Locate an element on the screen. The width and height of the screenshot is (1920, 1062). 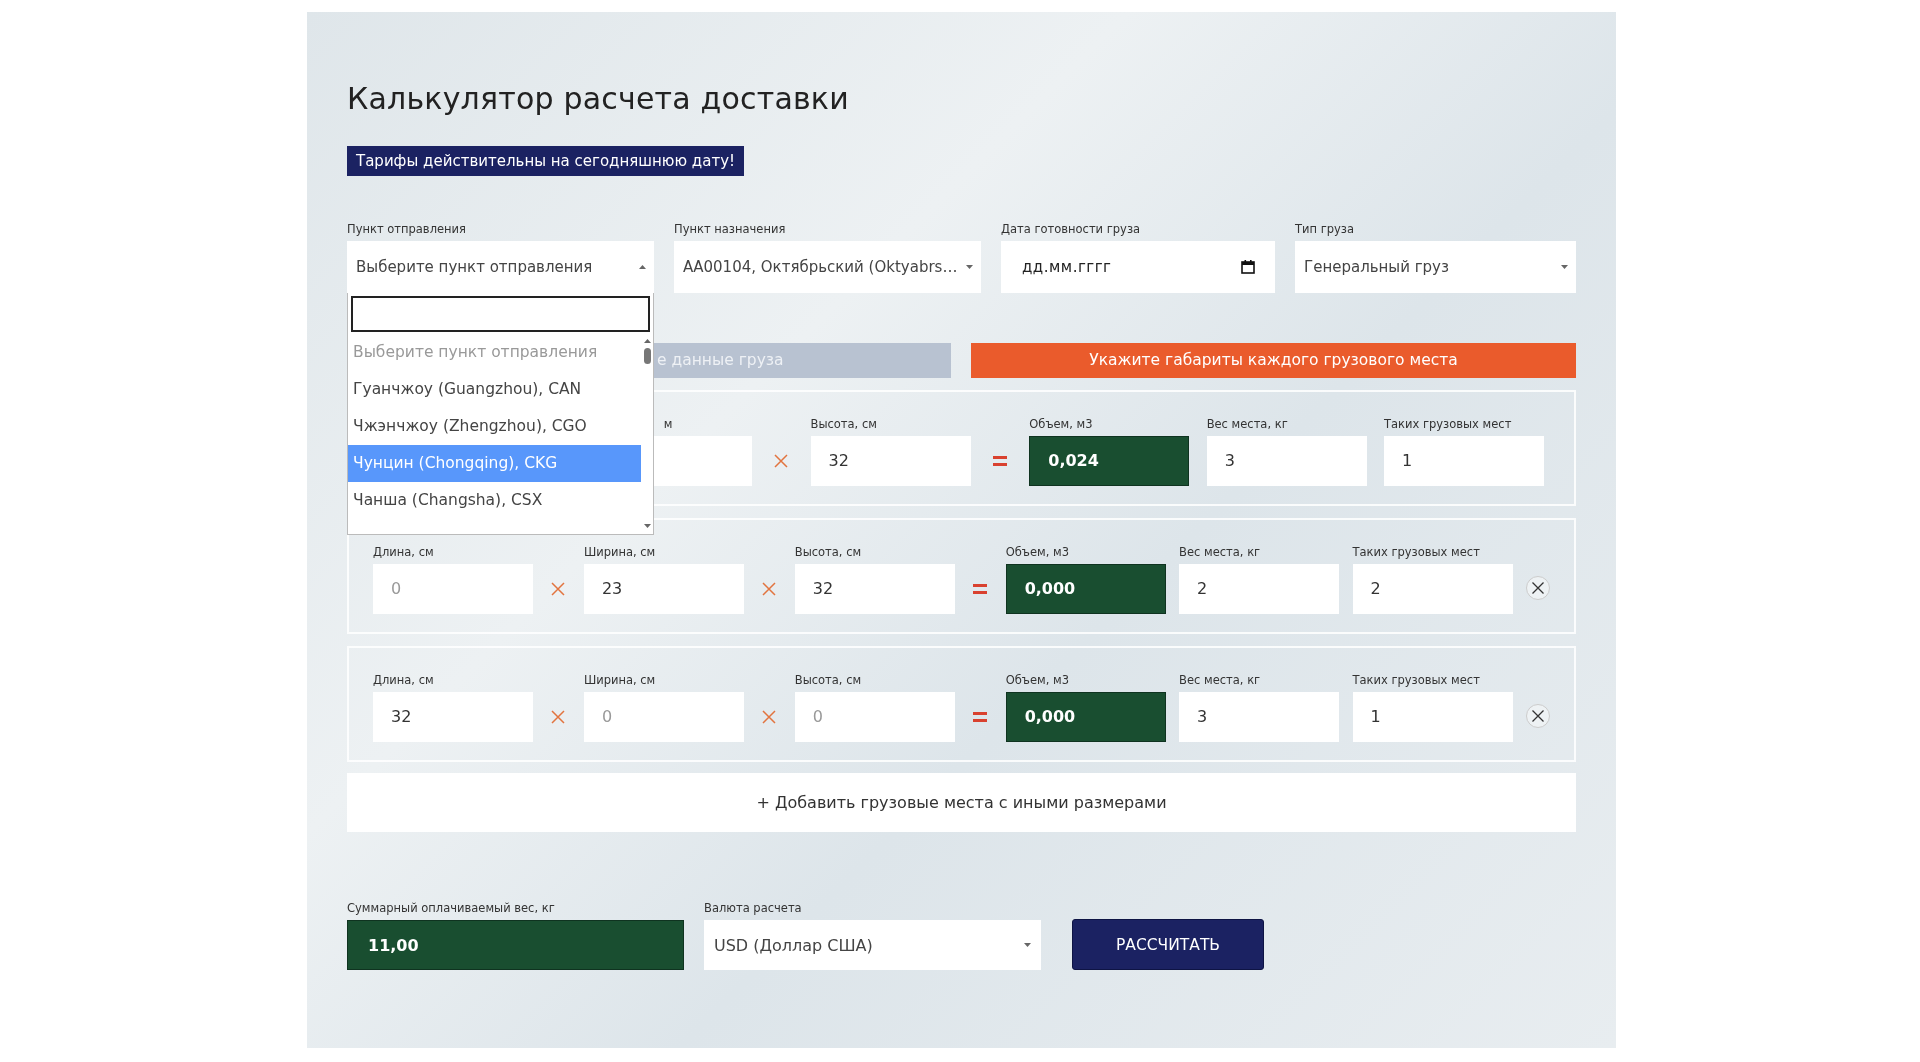
calculate-button: РАССЧИТАТЬ is located at coordinates (1168, 944).